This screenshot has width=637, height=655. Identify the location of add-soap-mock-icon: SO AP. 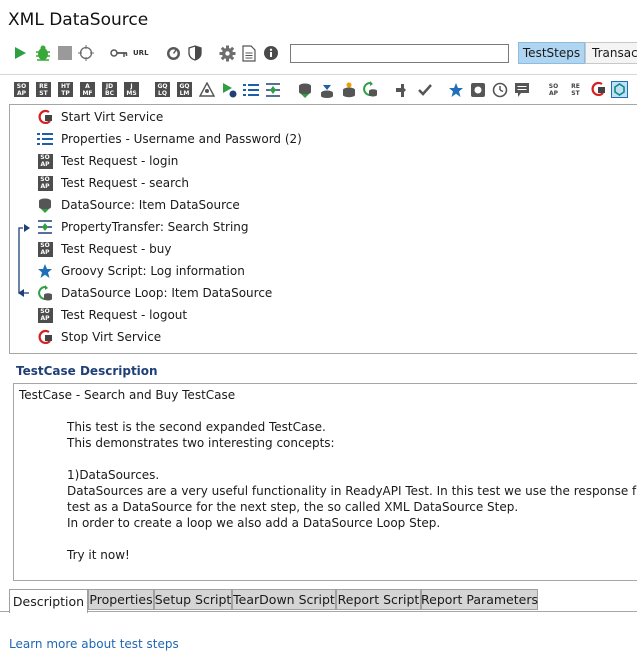
(553, 89).